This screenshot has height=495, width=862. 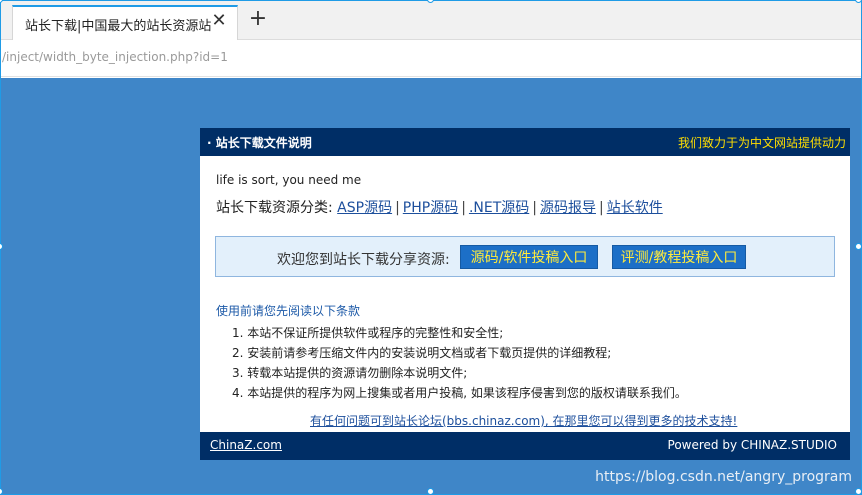 What do you see at coordinates (422, 353) in the screenshot?
I see `rule-item: 2. 安装前请参考压缩文件内的安装说明文档或者下载页提供的详细教程;` at bounding box center [422, 353].